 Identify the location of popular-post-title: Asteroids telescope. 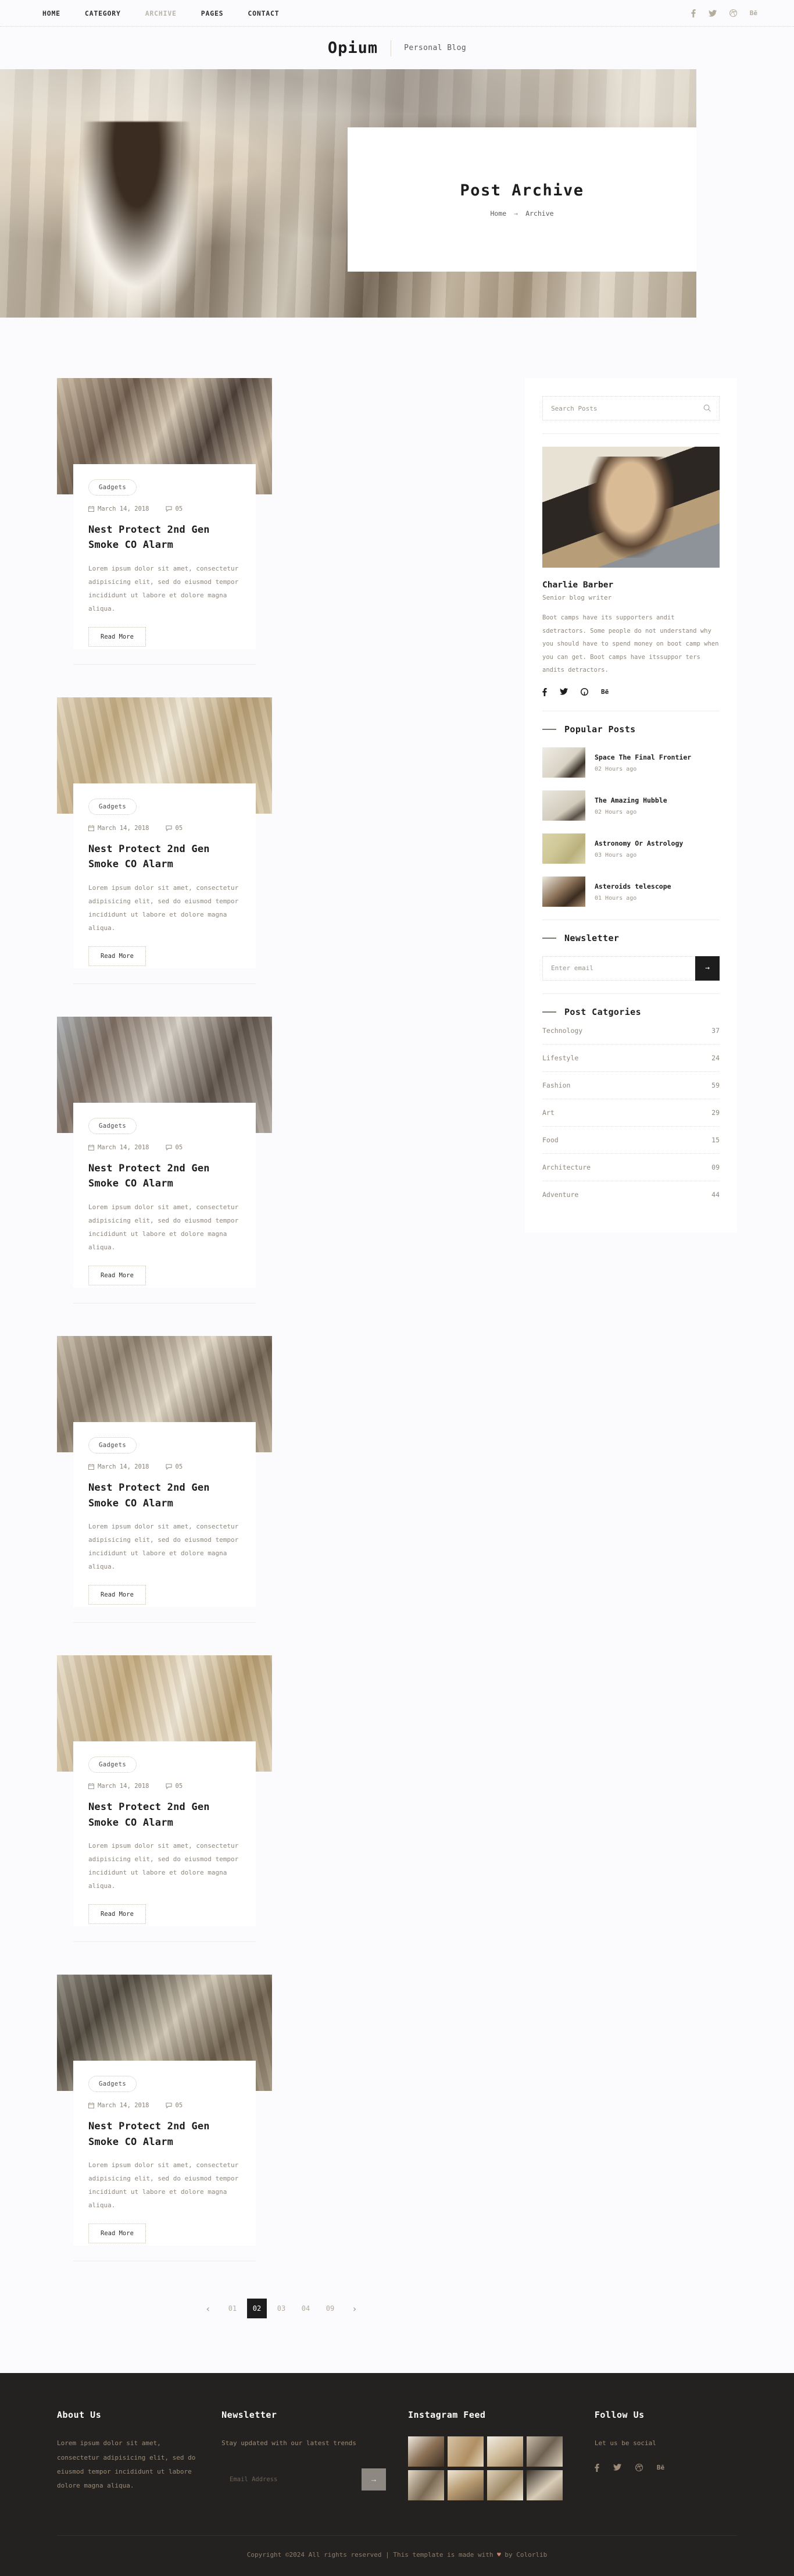
(633, 887).